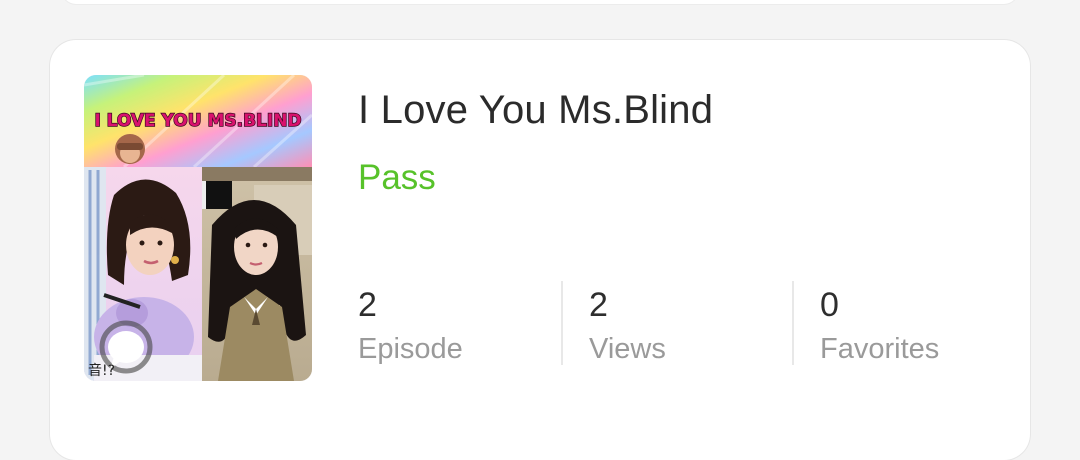 This screenshot has width=1080, height=460. I want to click on stat-episodes-value: 2, so click(367, 305).